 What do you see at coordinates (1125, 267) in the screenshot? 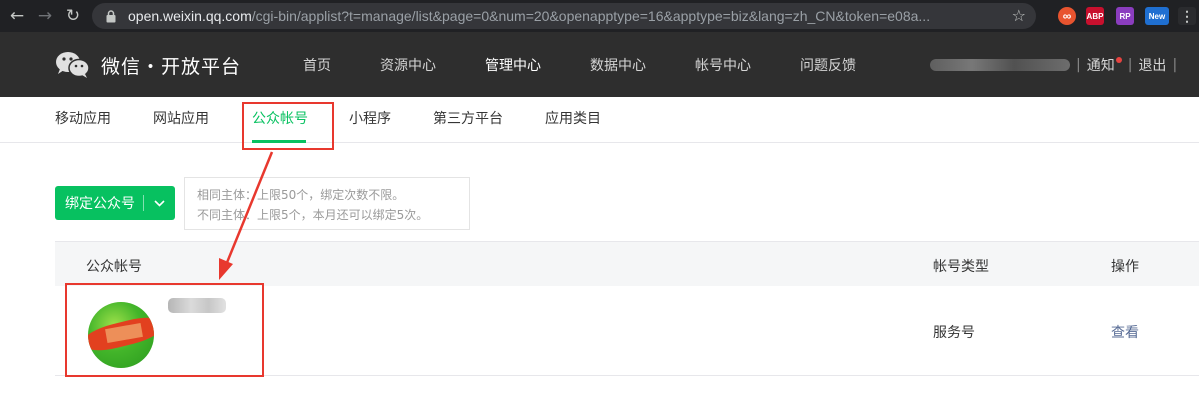
I see `col-action: 操作` at bounding box center [1125, 267].